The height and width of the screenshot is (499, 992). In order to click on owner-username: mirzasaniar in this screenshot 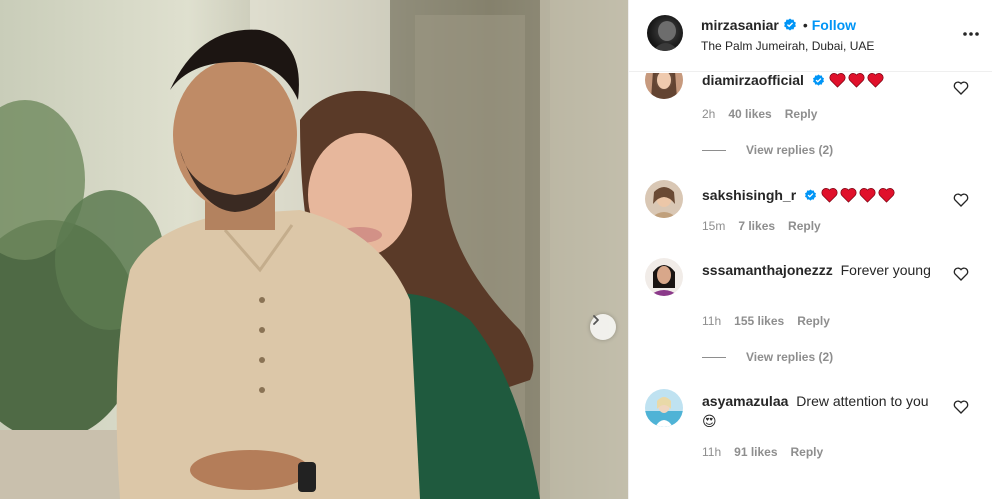, I will do `click(740, 25)`.